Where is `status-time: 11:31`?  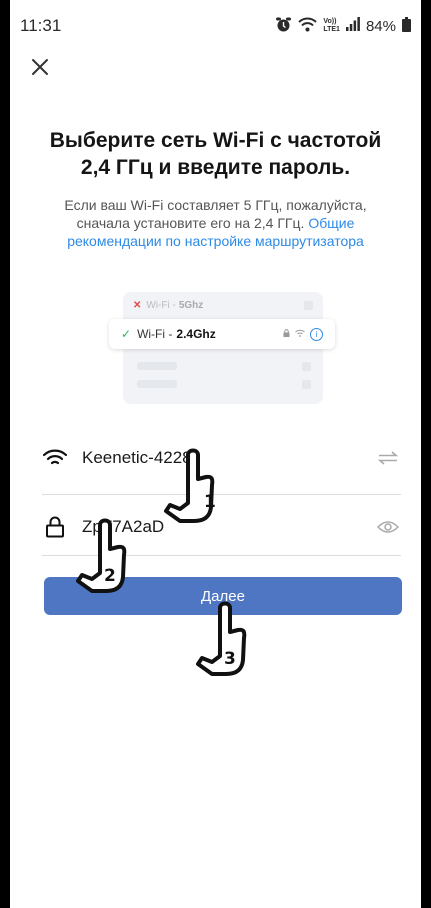 status-time: 11:31 is located at coordinates (41, 25).